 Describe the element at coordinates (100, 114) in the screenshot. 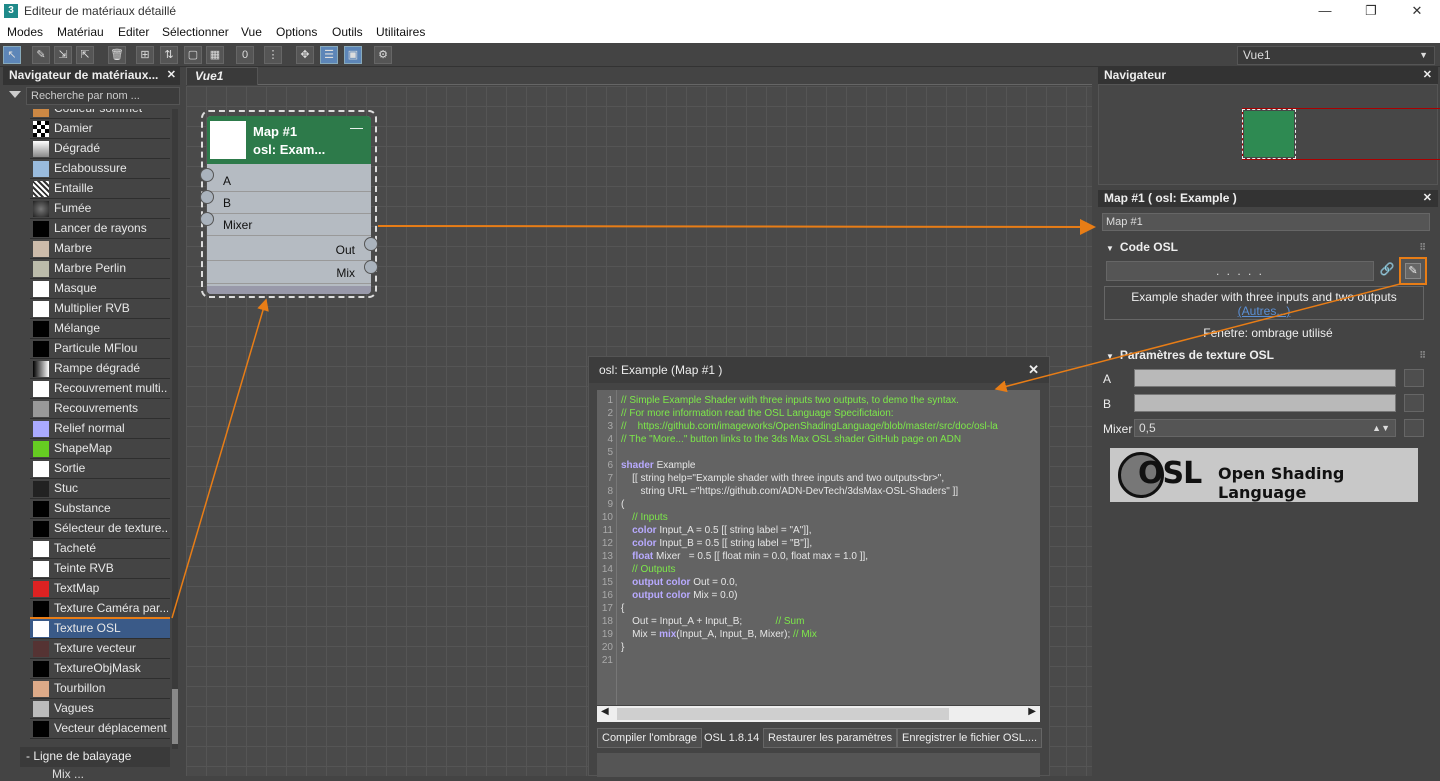

I see `list-item: Couleur sommet` at that location.